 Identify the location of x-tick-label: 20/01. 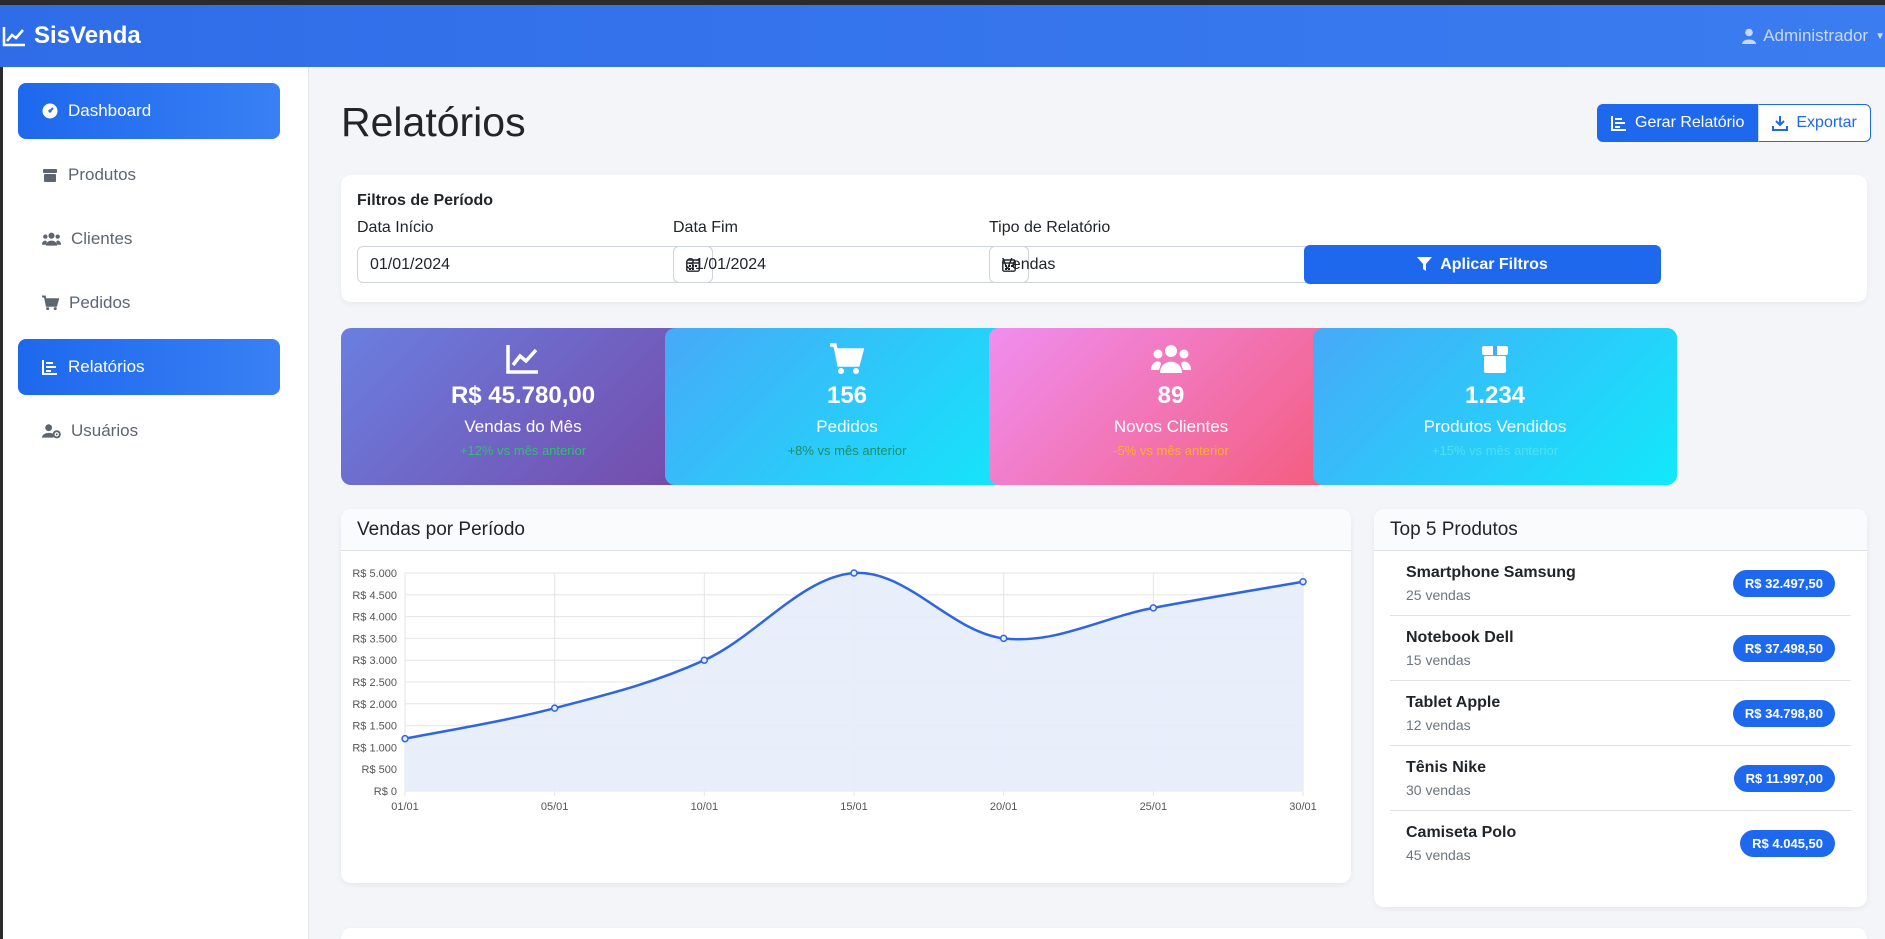
(1004, 807).